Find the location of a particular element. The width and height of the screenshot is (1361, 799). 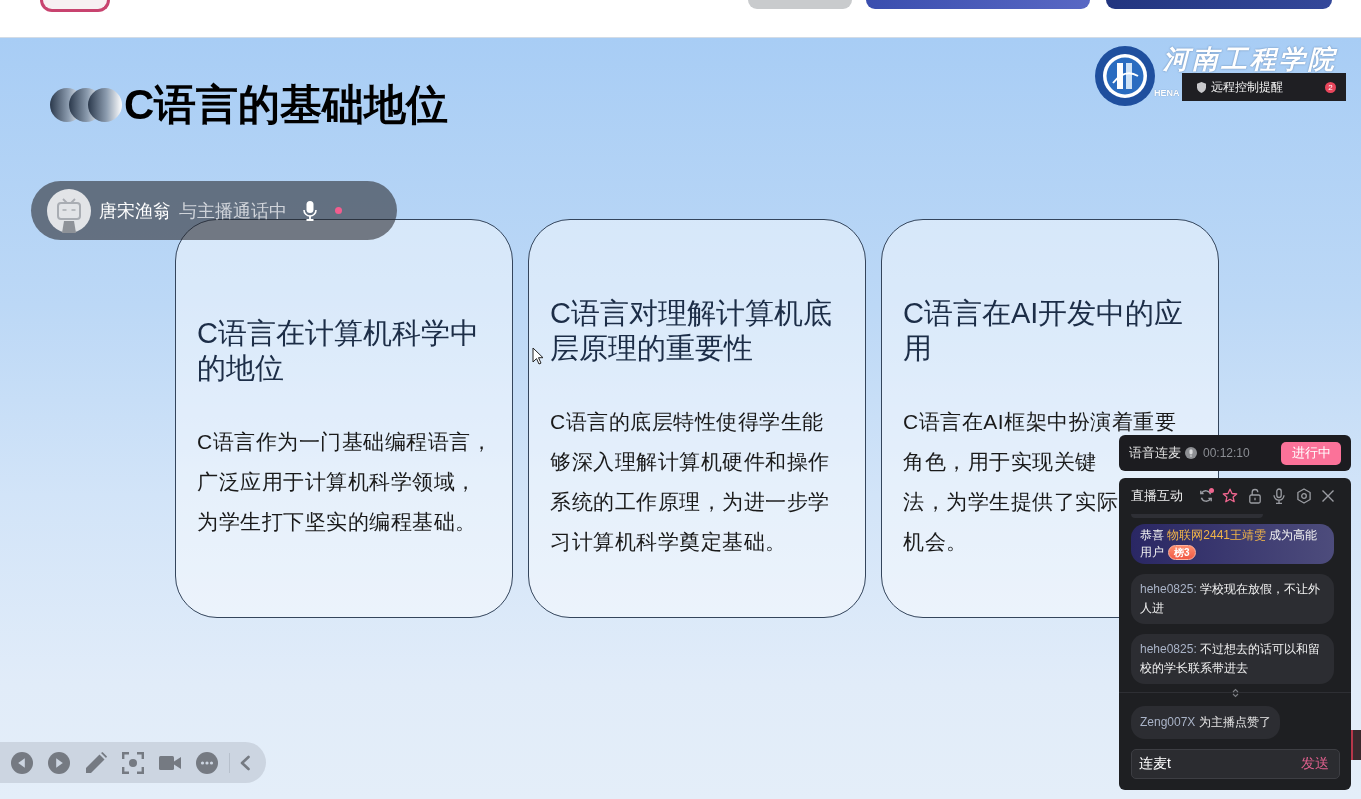

voice-link-label: 语音连麦 is located at coordinates (1155, 453).